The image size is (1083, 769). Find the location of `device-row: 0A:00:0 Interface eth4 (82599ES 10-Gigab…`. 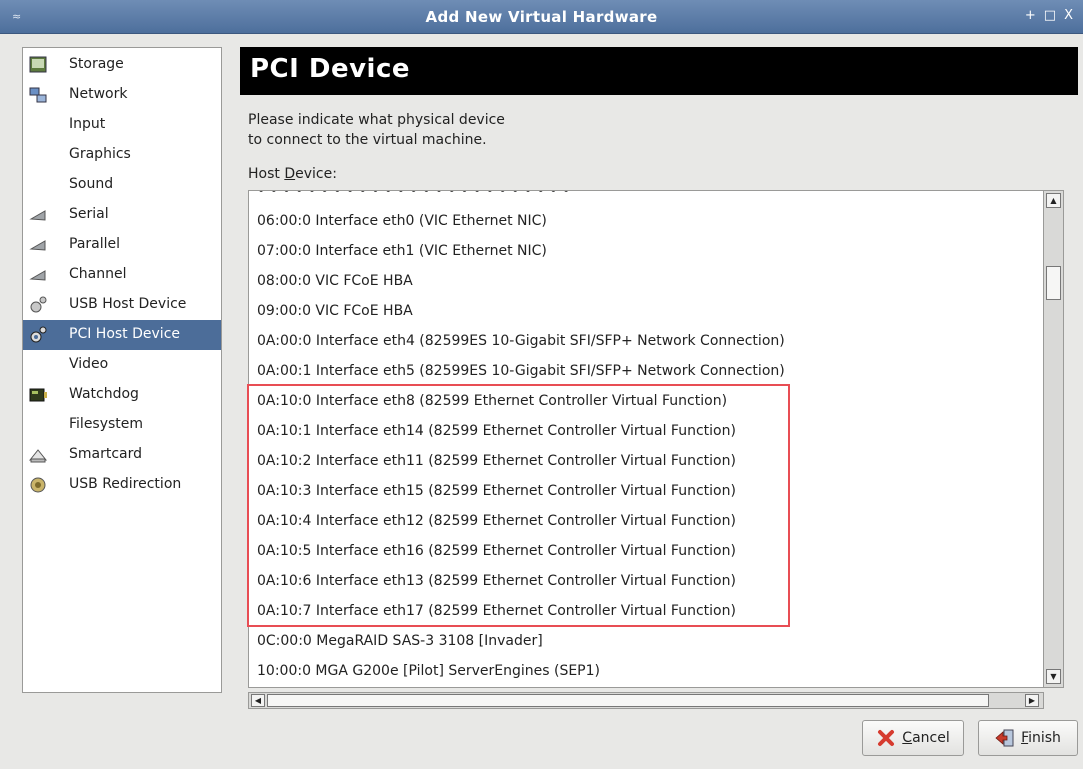

device-row: 0A:00:0 Interface eth4 (82599ES 10-Gigab… is located at coordinates (521, 341).